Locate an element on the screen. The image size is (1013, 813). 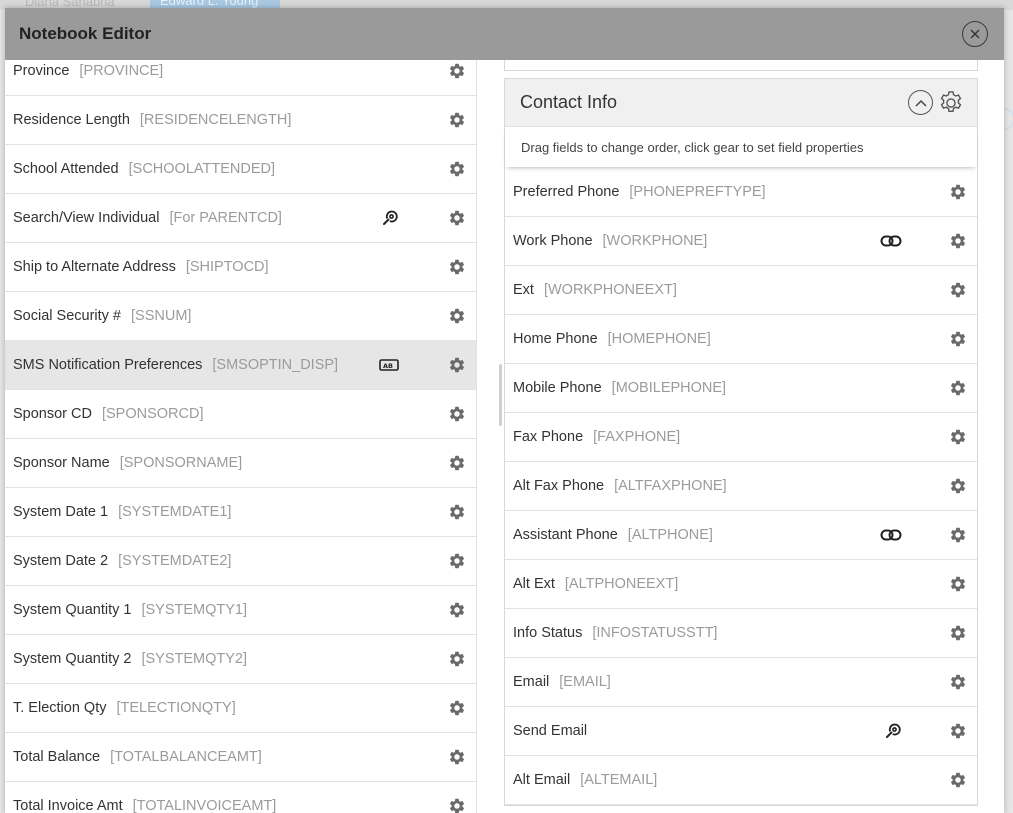
field-row: Total Invoice Amt [TOTALINVOICEAMT] is located at coordinates (240, 797).